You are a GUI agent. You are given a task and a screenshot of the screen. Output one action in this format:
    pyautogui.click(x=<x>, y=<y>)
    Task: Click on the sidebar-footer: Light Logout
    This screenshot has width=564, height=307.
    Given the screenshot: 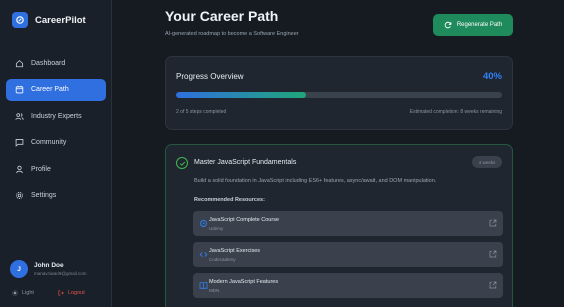 What is the action you would take?
    pyautogui.click(x=48, y=293)
    